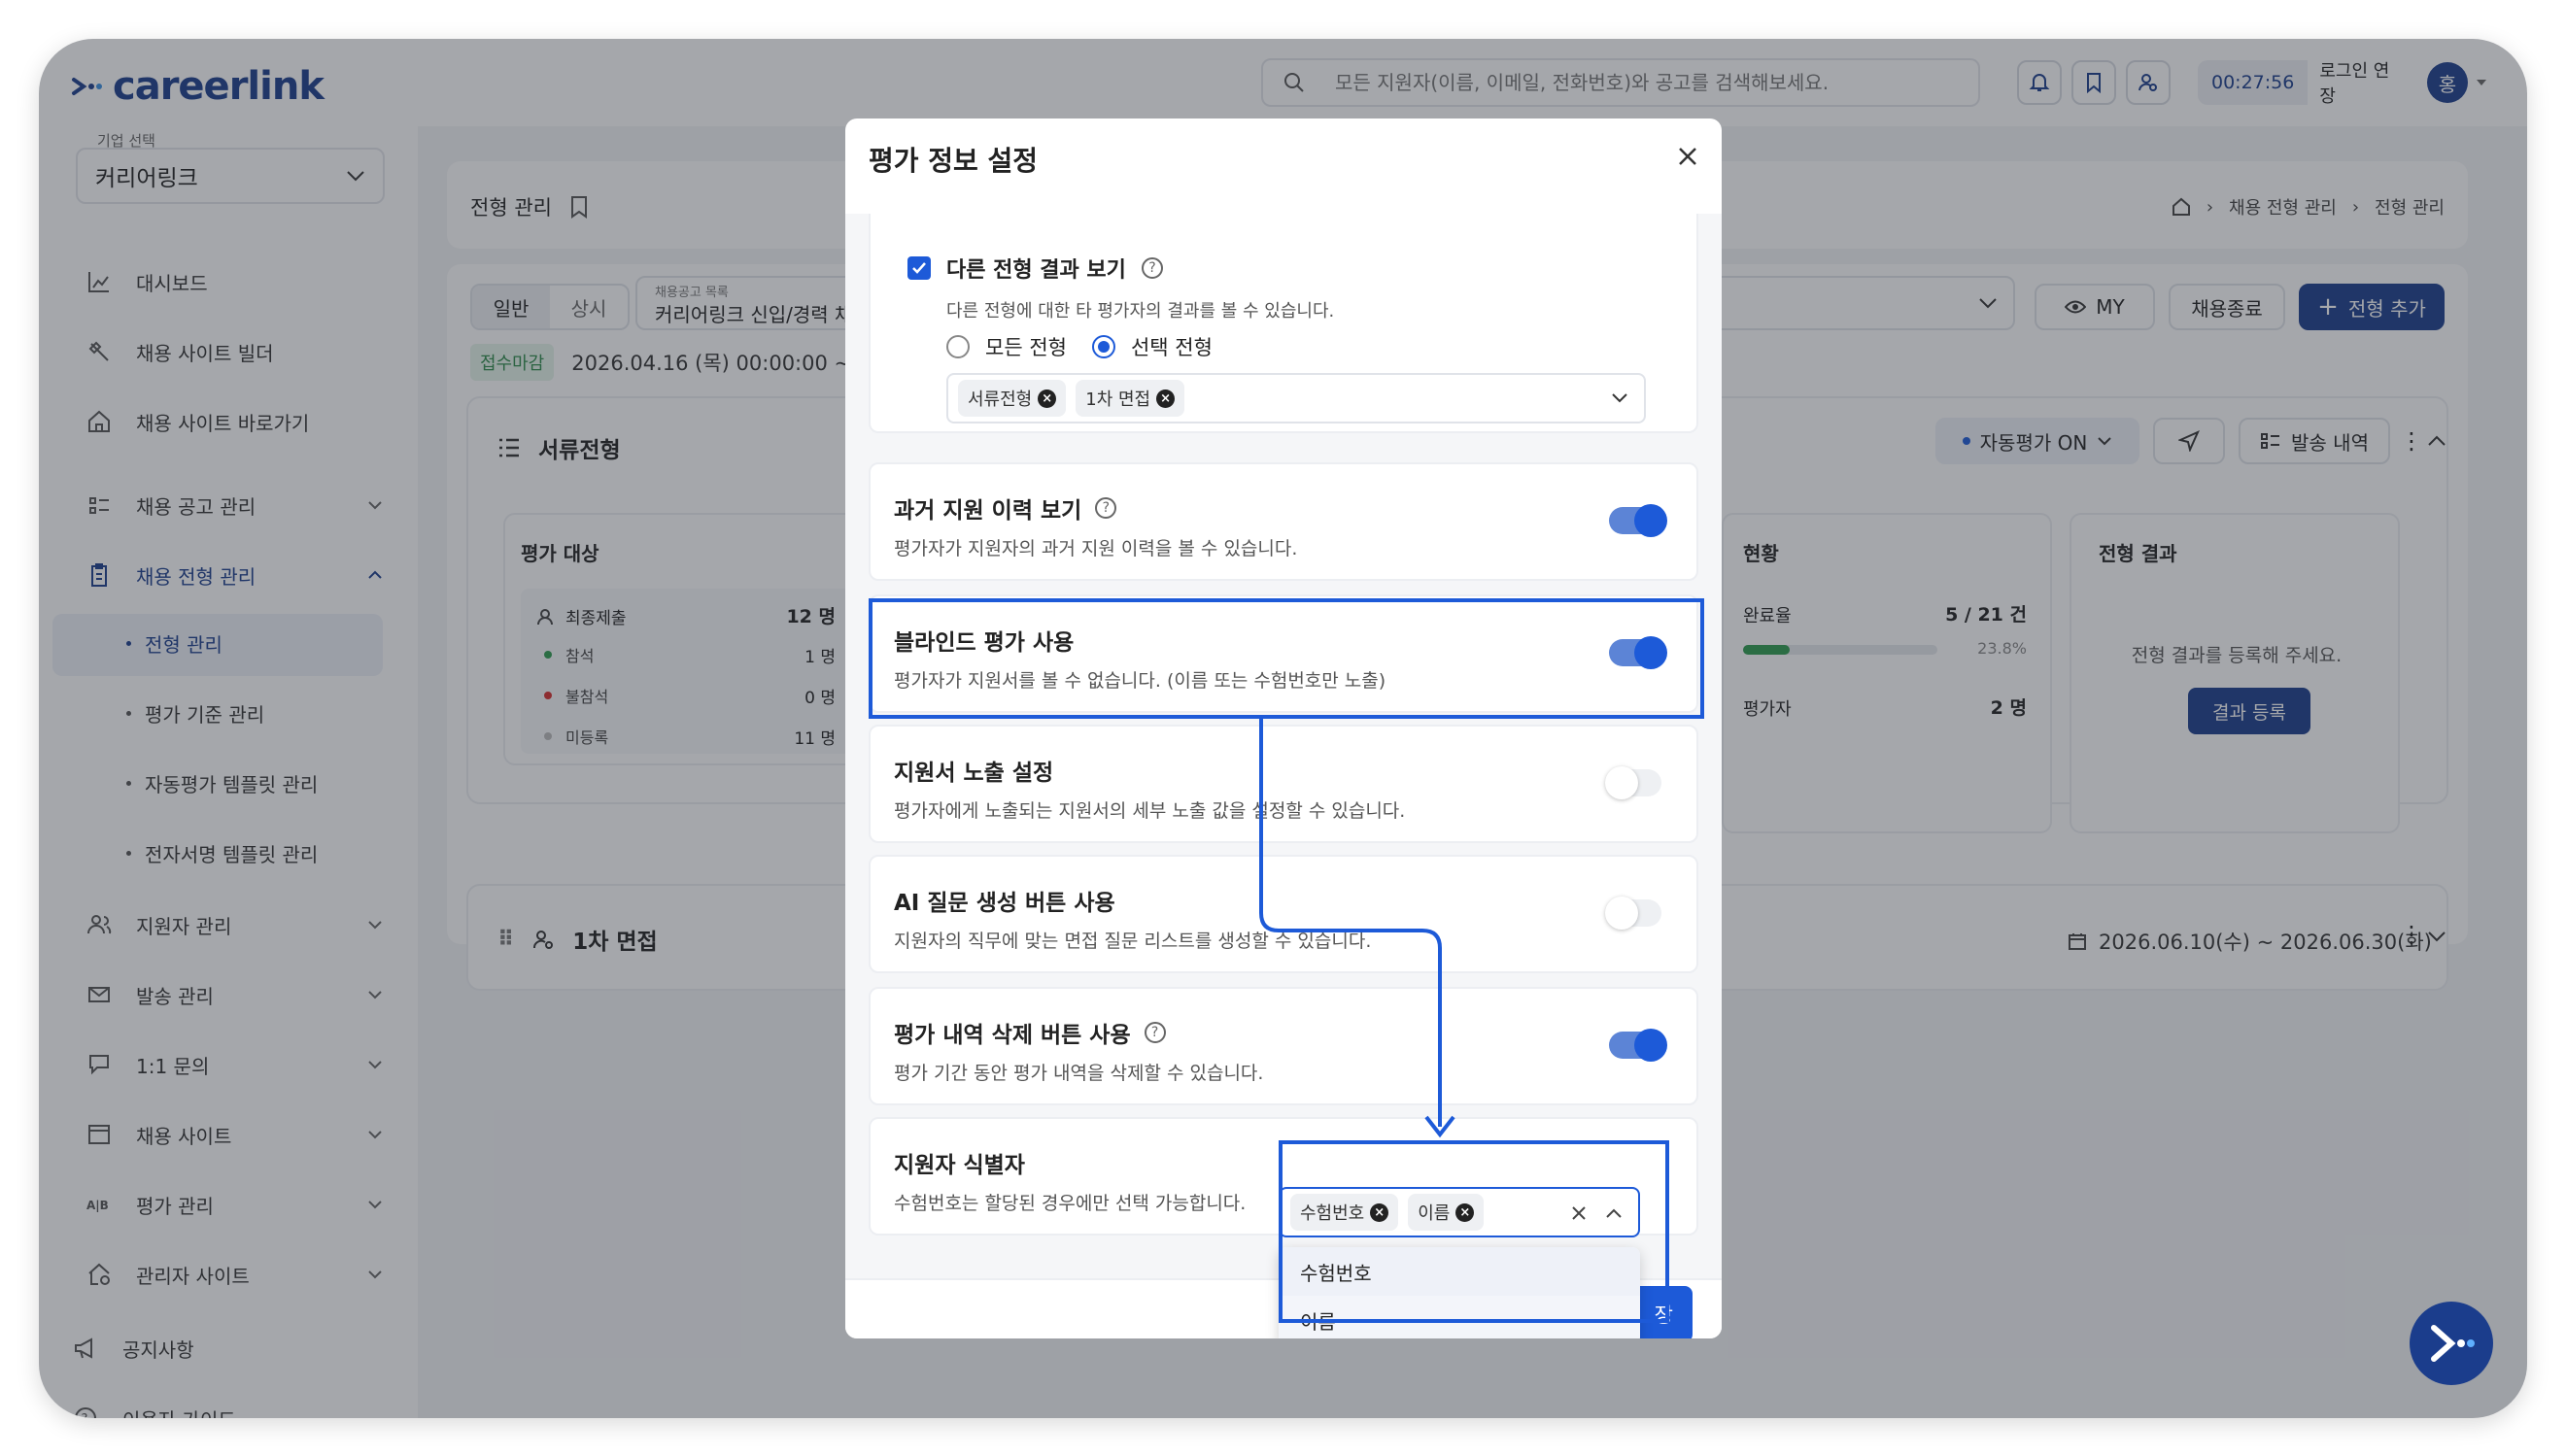  Describe the element at coordinates (1026, 347) in the screenshot. I see `radio-all-label: 모든 전형` at that location.